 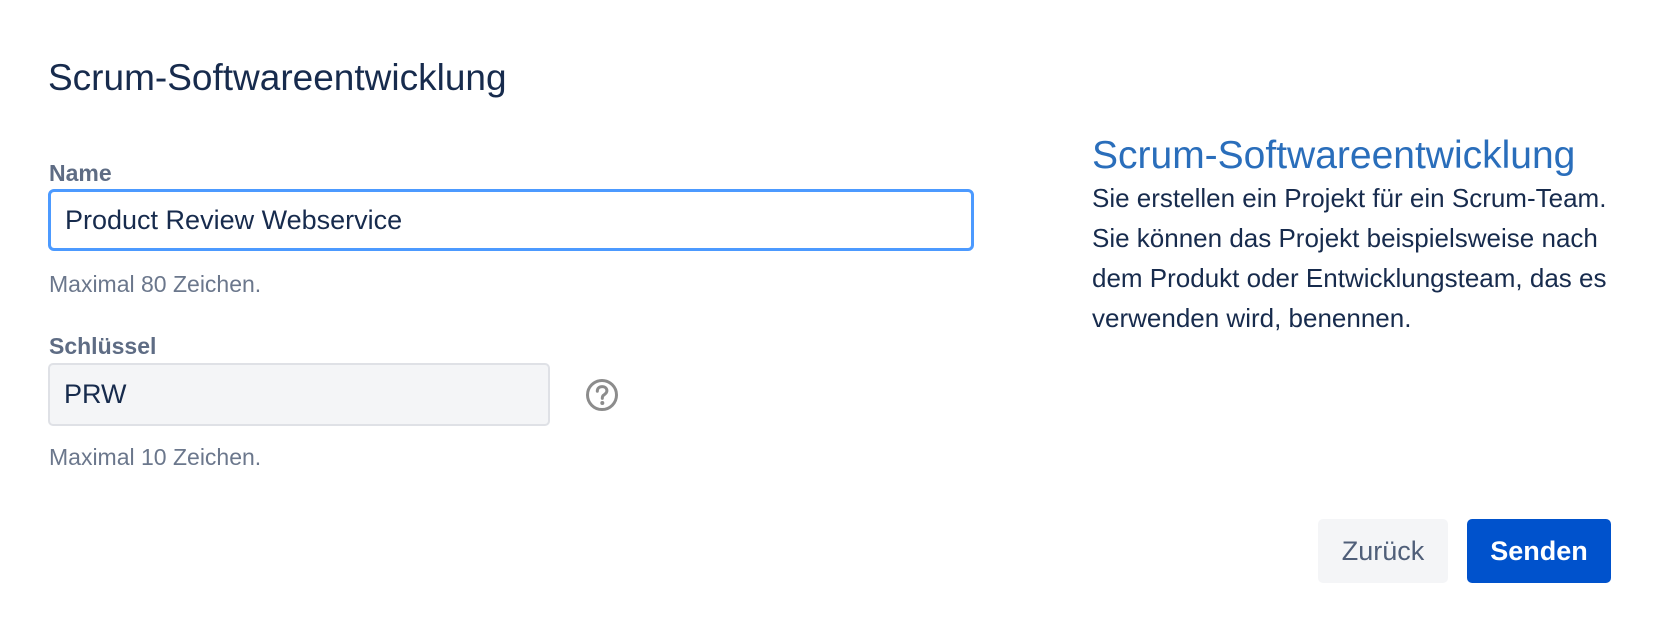 I want to click on name-input, so click(x=511, y=220).